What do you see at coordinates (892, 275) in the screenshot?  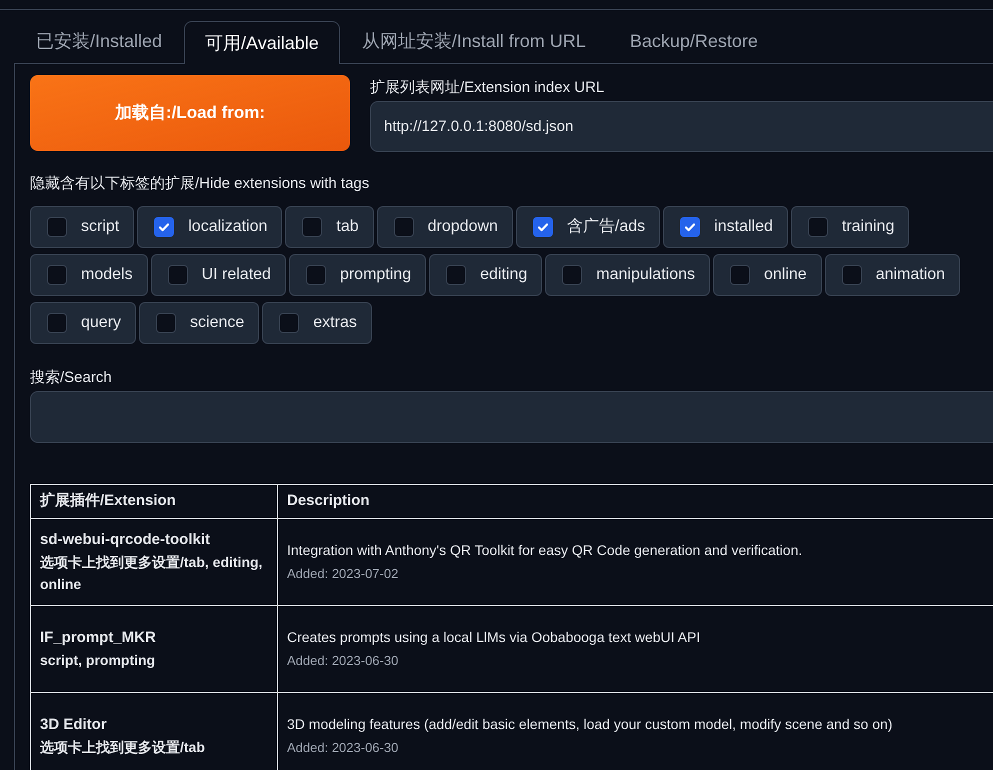 I see `tag-checkbox: animation` at bounding box center [892, 275].